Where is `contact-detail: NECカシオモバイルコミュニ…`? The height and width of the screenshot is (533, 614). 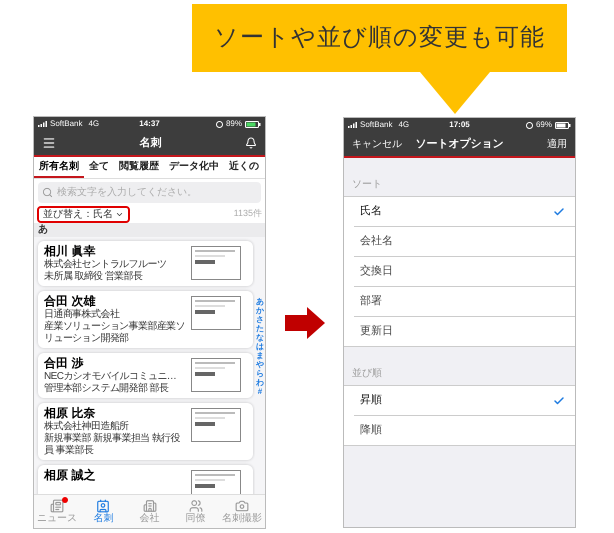
contact-detail: NECカシオモバイルコミュニ… is located at coordinates (111, 376).